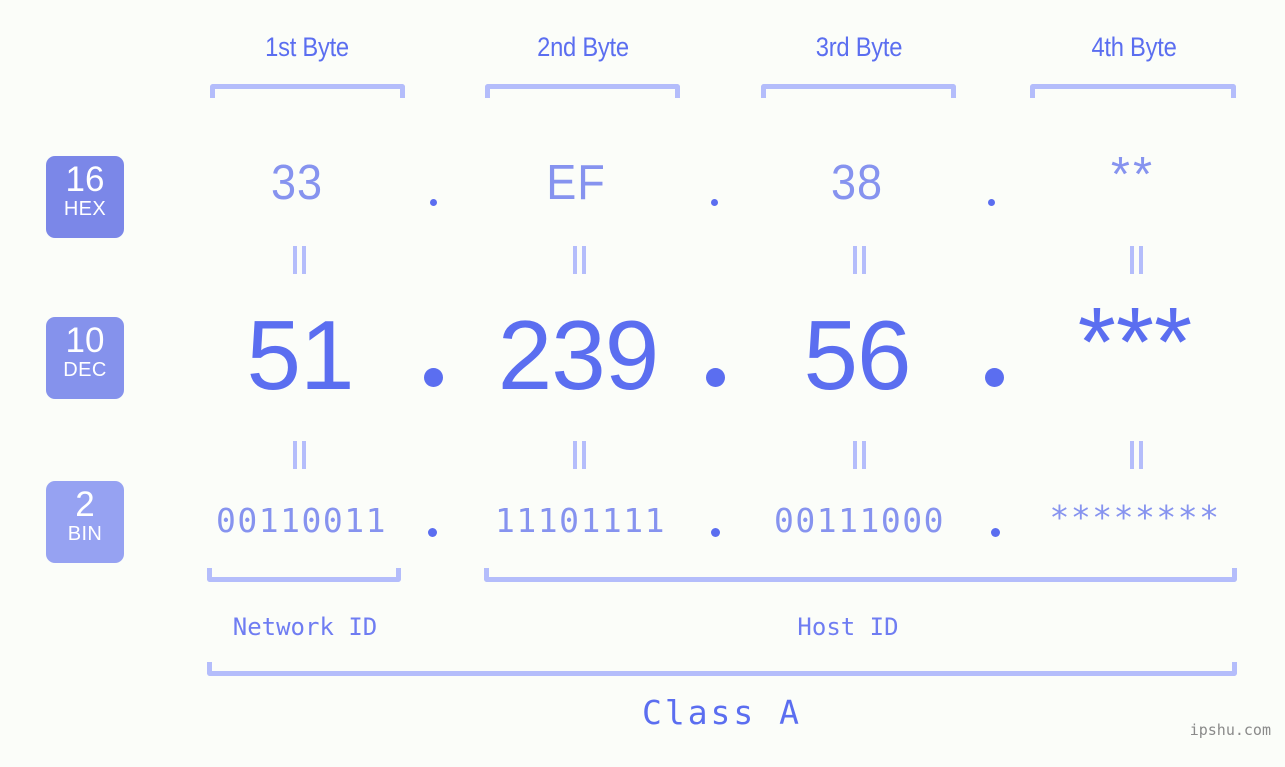 Image resolution: width=1285 pixels, height=767 pixels. I want to click on dec-byte-4: ***, so click(1135, 342).